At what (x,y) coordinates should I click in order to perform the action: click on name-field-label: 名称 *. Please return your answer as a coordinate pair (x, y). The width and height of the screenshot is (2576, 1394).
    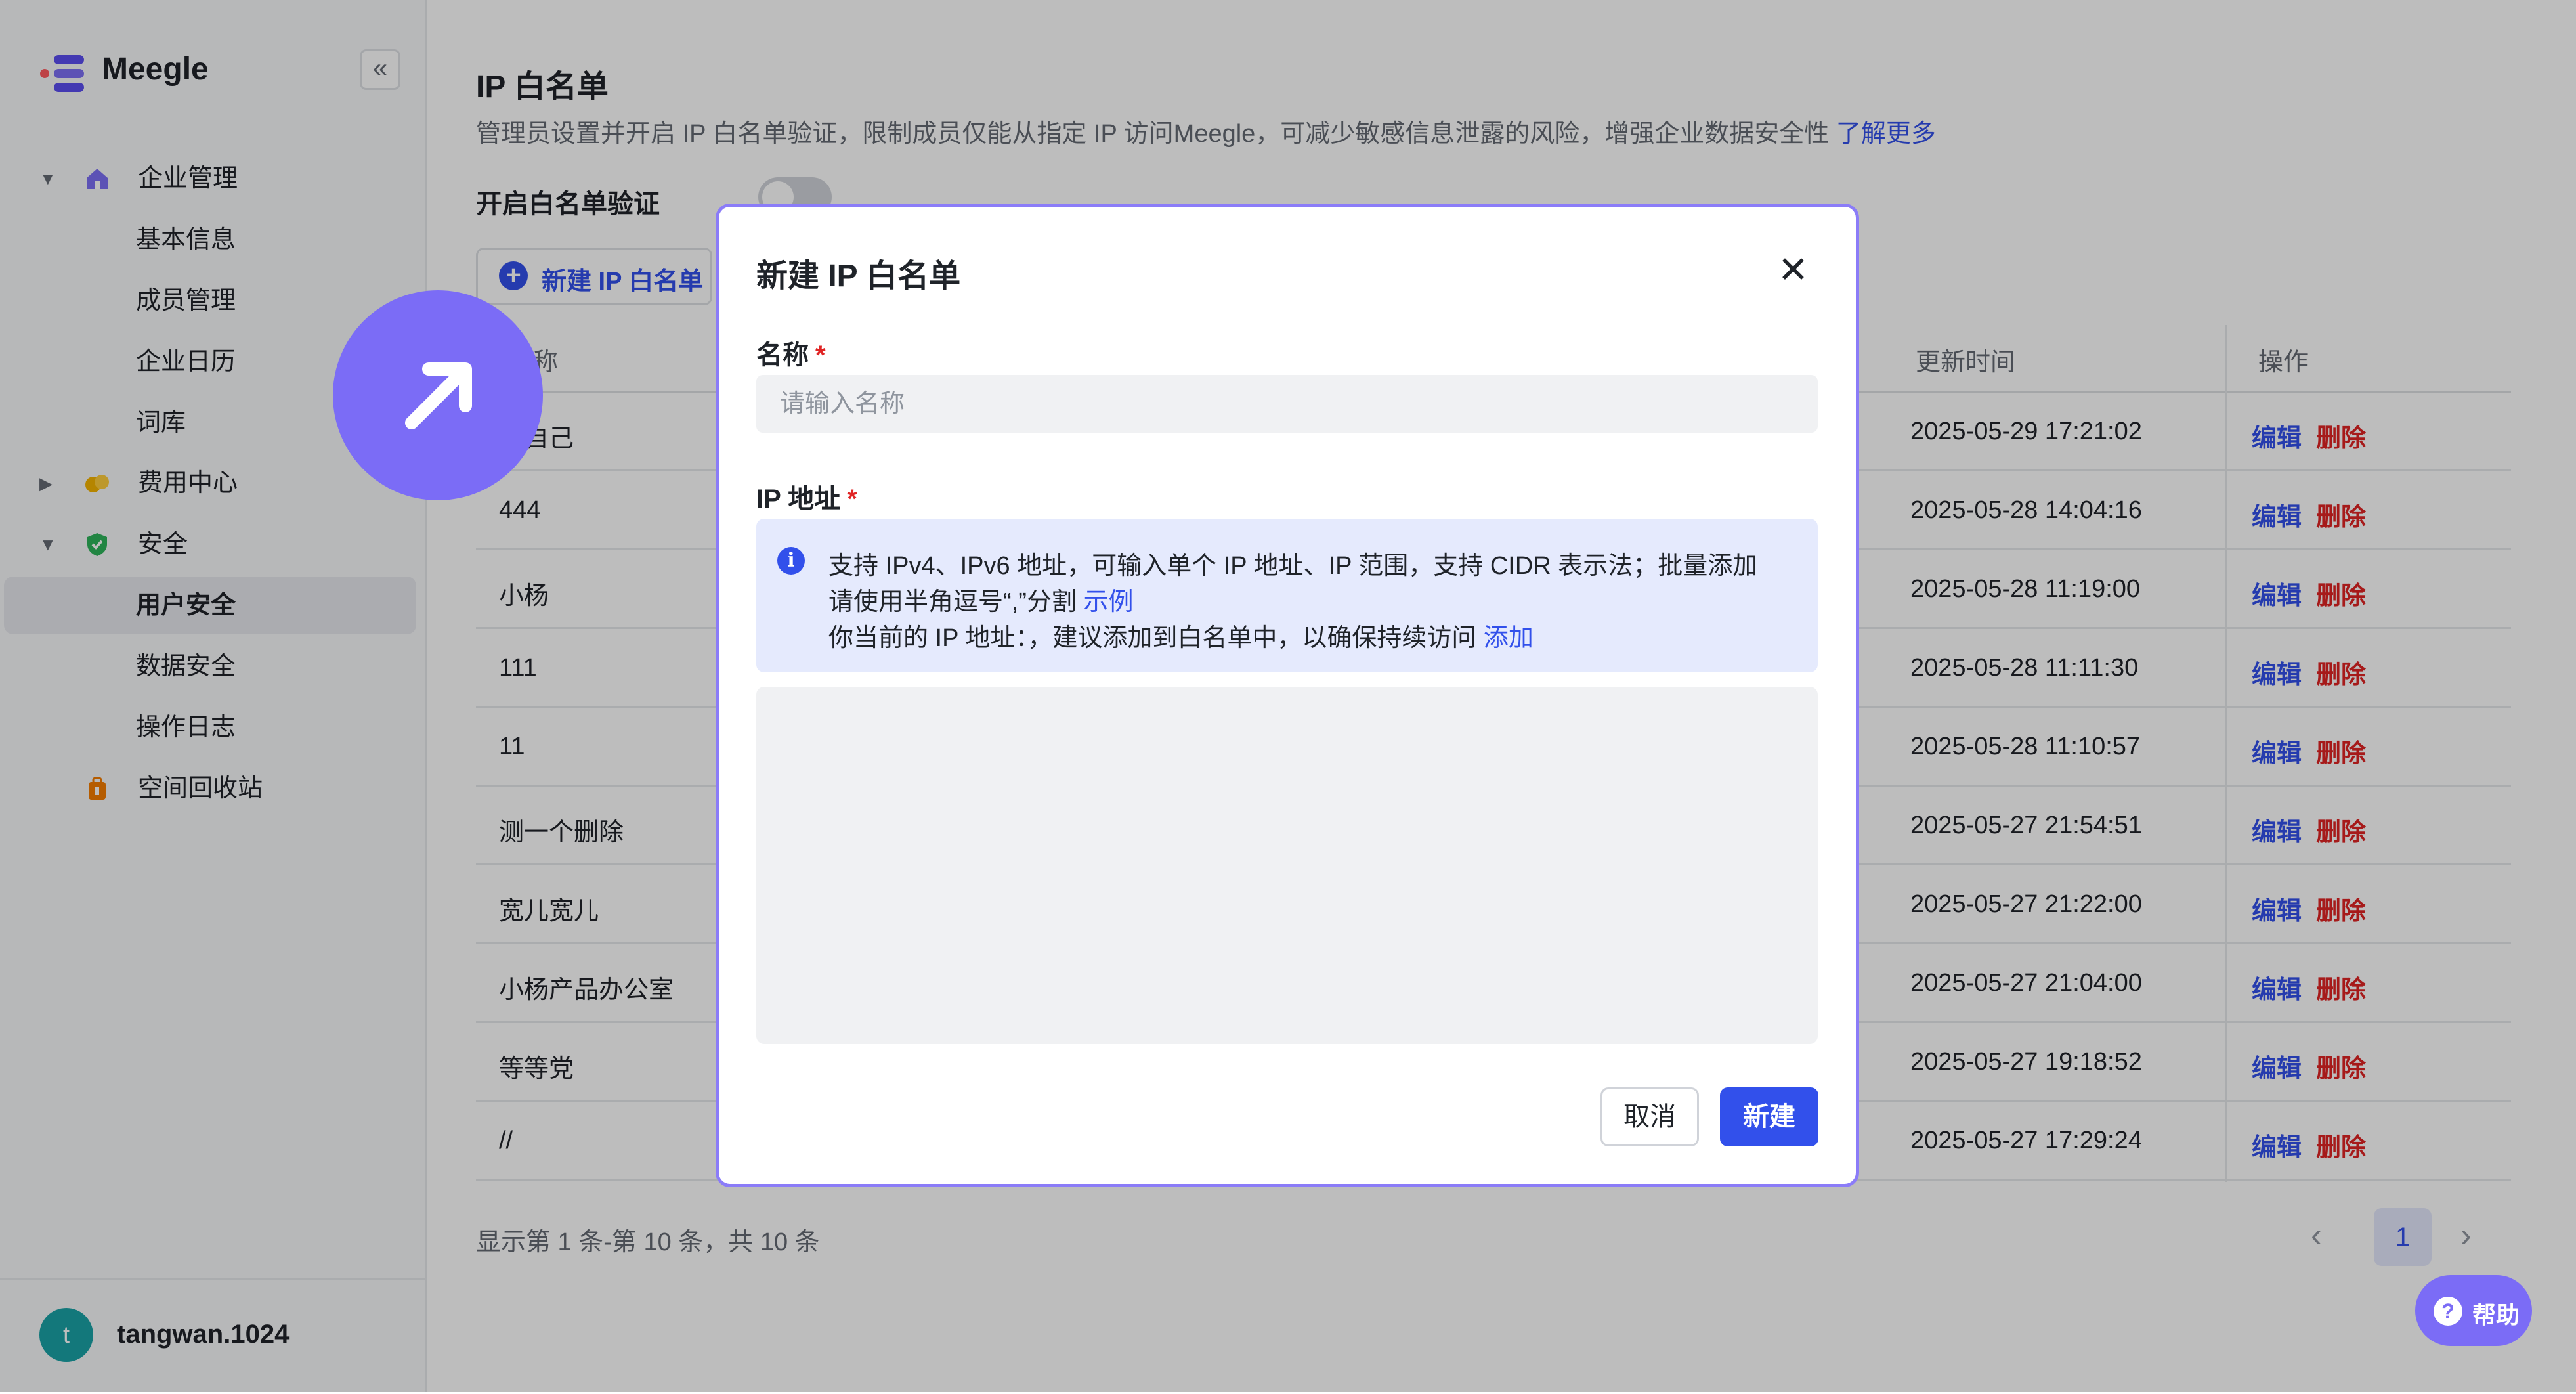
    Looking at the image, I should click on (791, 353).